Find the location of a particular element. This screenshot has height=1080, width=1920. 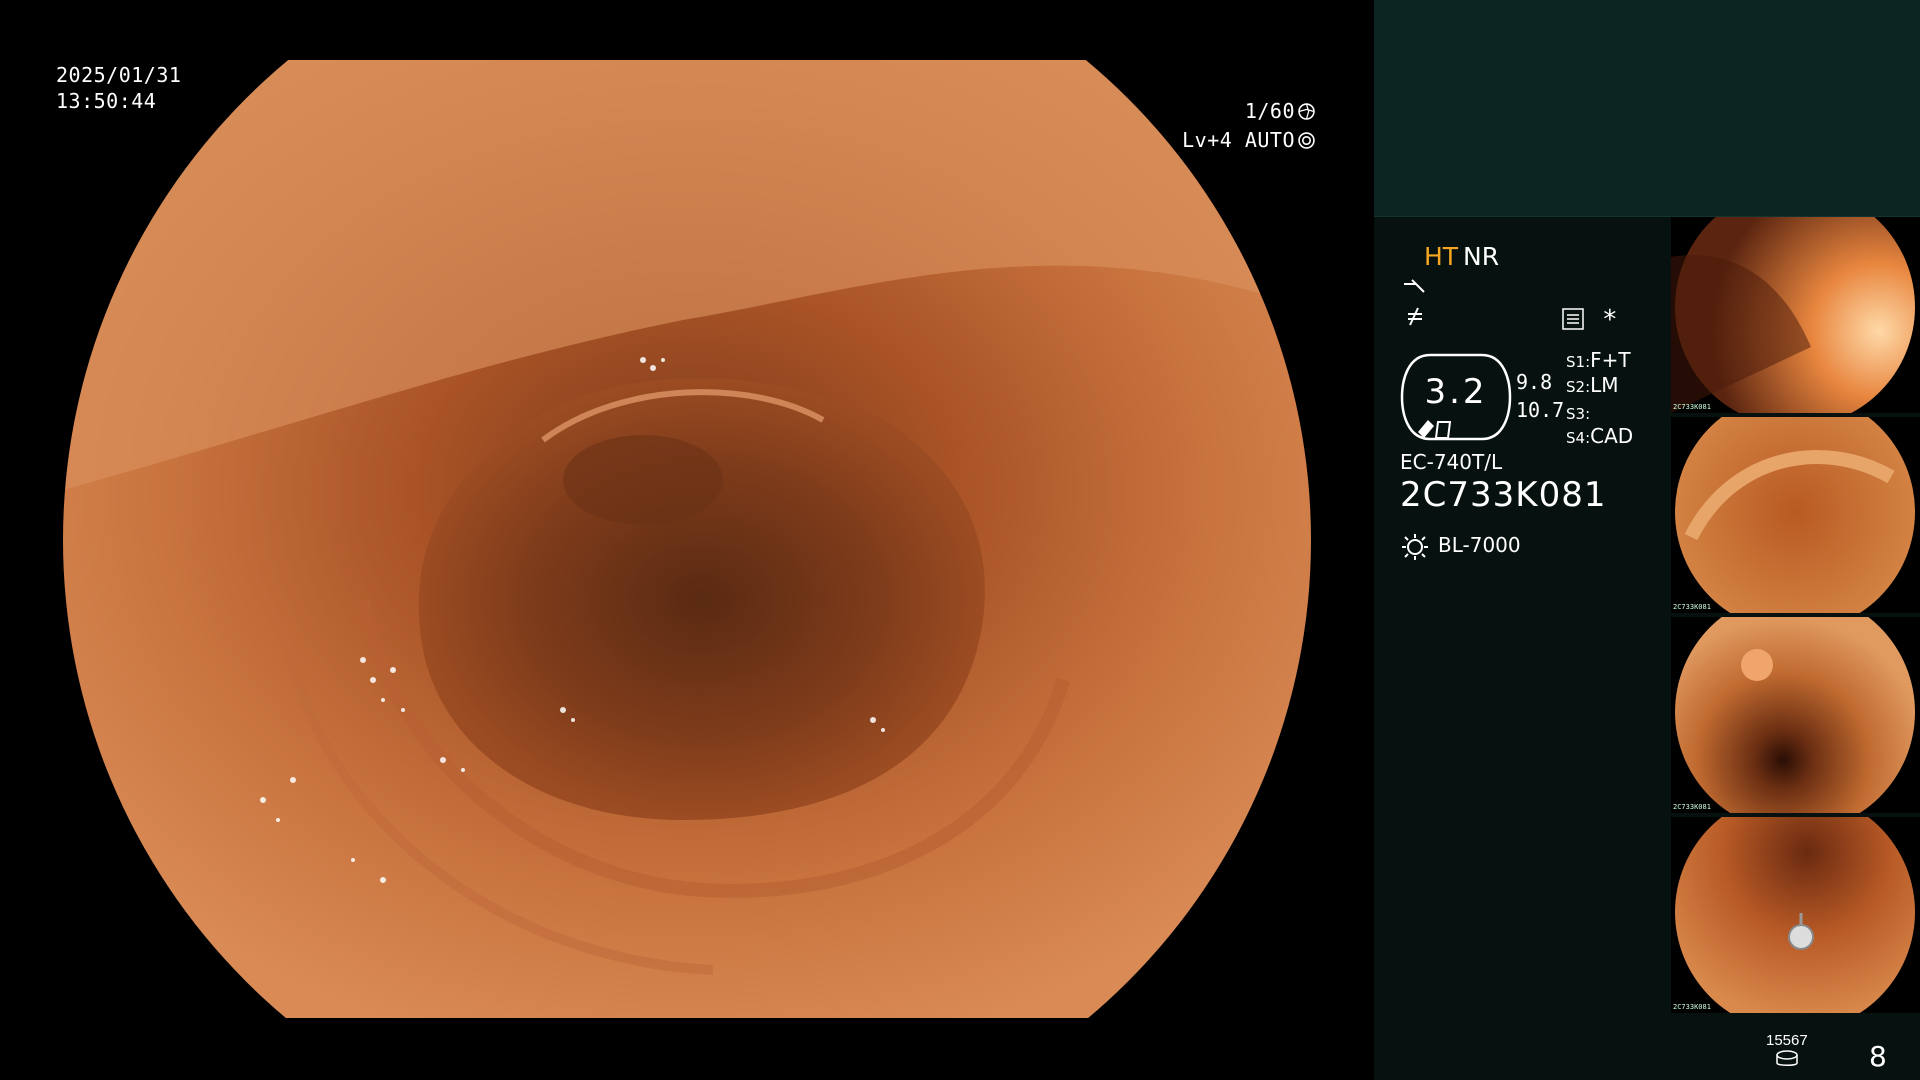

menu-icon is located at coordinates (1573, 319).